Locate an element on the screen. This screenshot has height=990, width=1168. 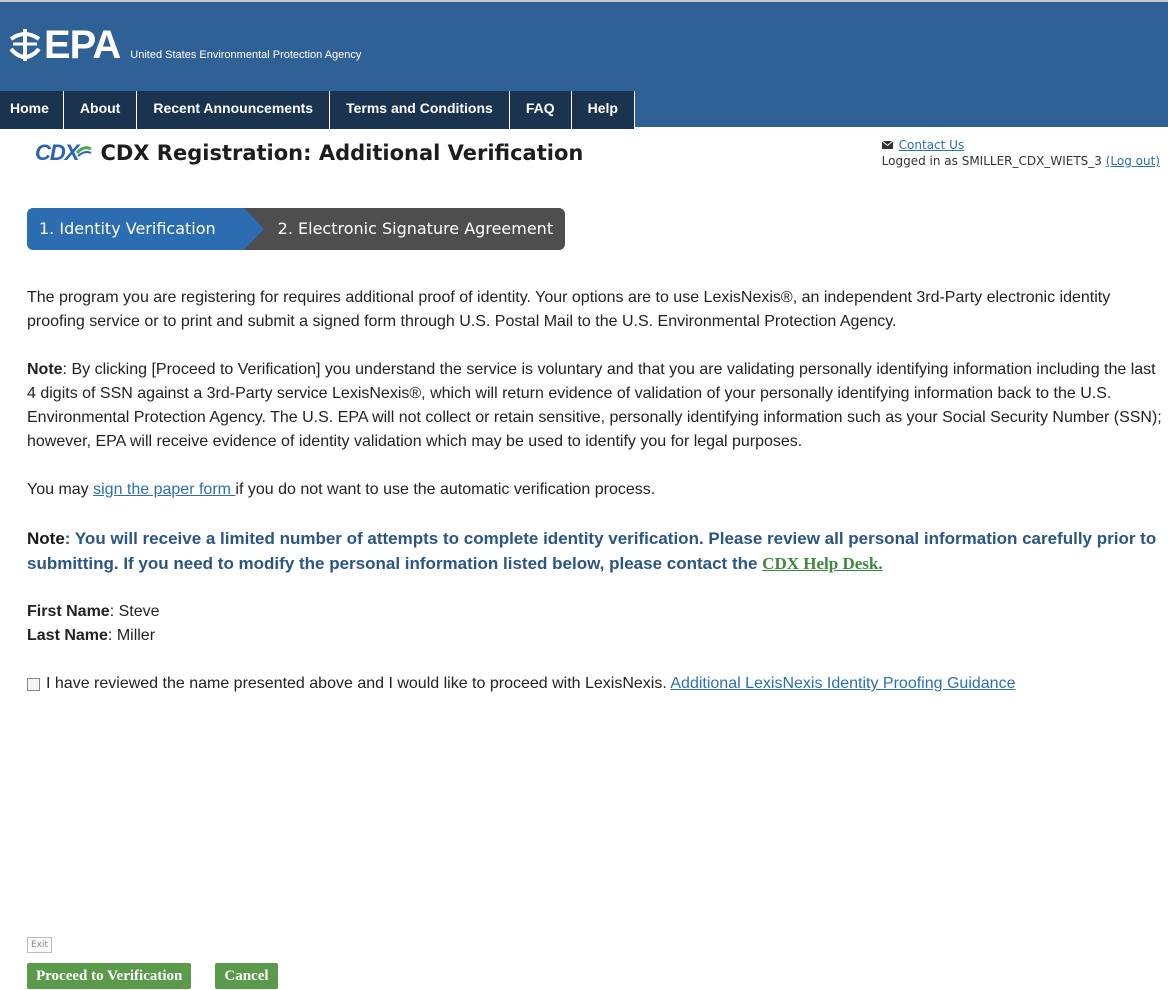
nav-help: Help is located at coordinates (603, 110).